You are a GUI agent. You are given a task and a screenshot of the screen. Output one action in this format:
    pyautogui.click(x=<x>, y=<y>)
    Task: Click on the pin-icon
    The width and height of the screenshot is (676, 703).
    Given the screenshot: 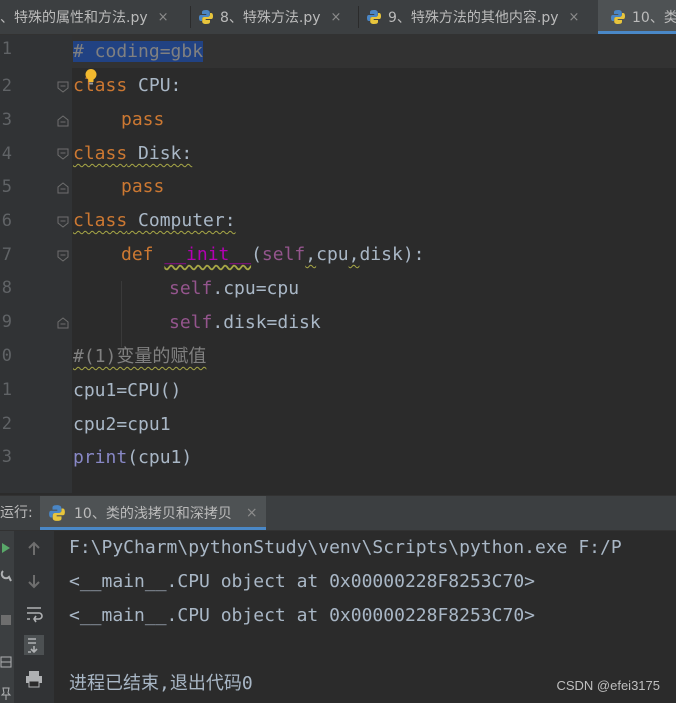 What is the action you would take?
    pyautogui.click(x=6, y=694)
    